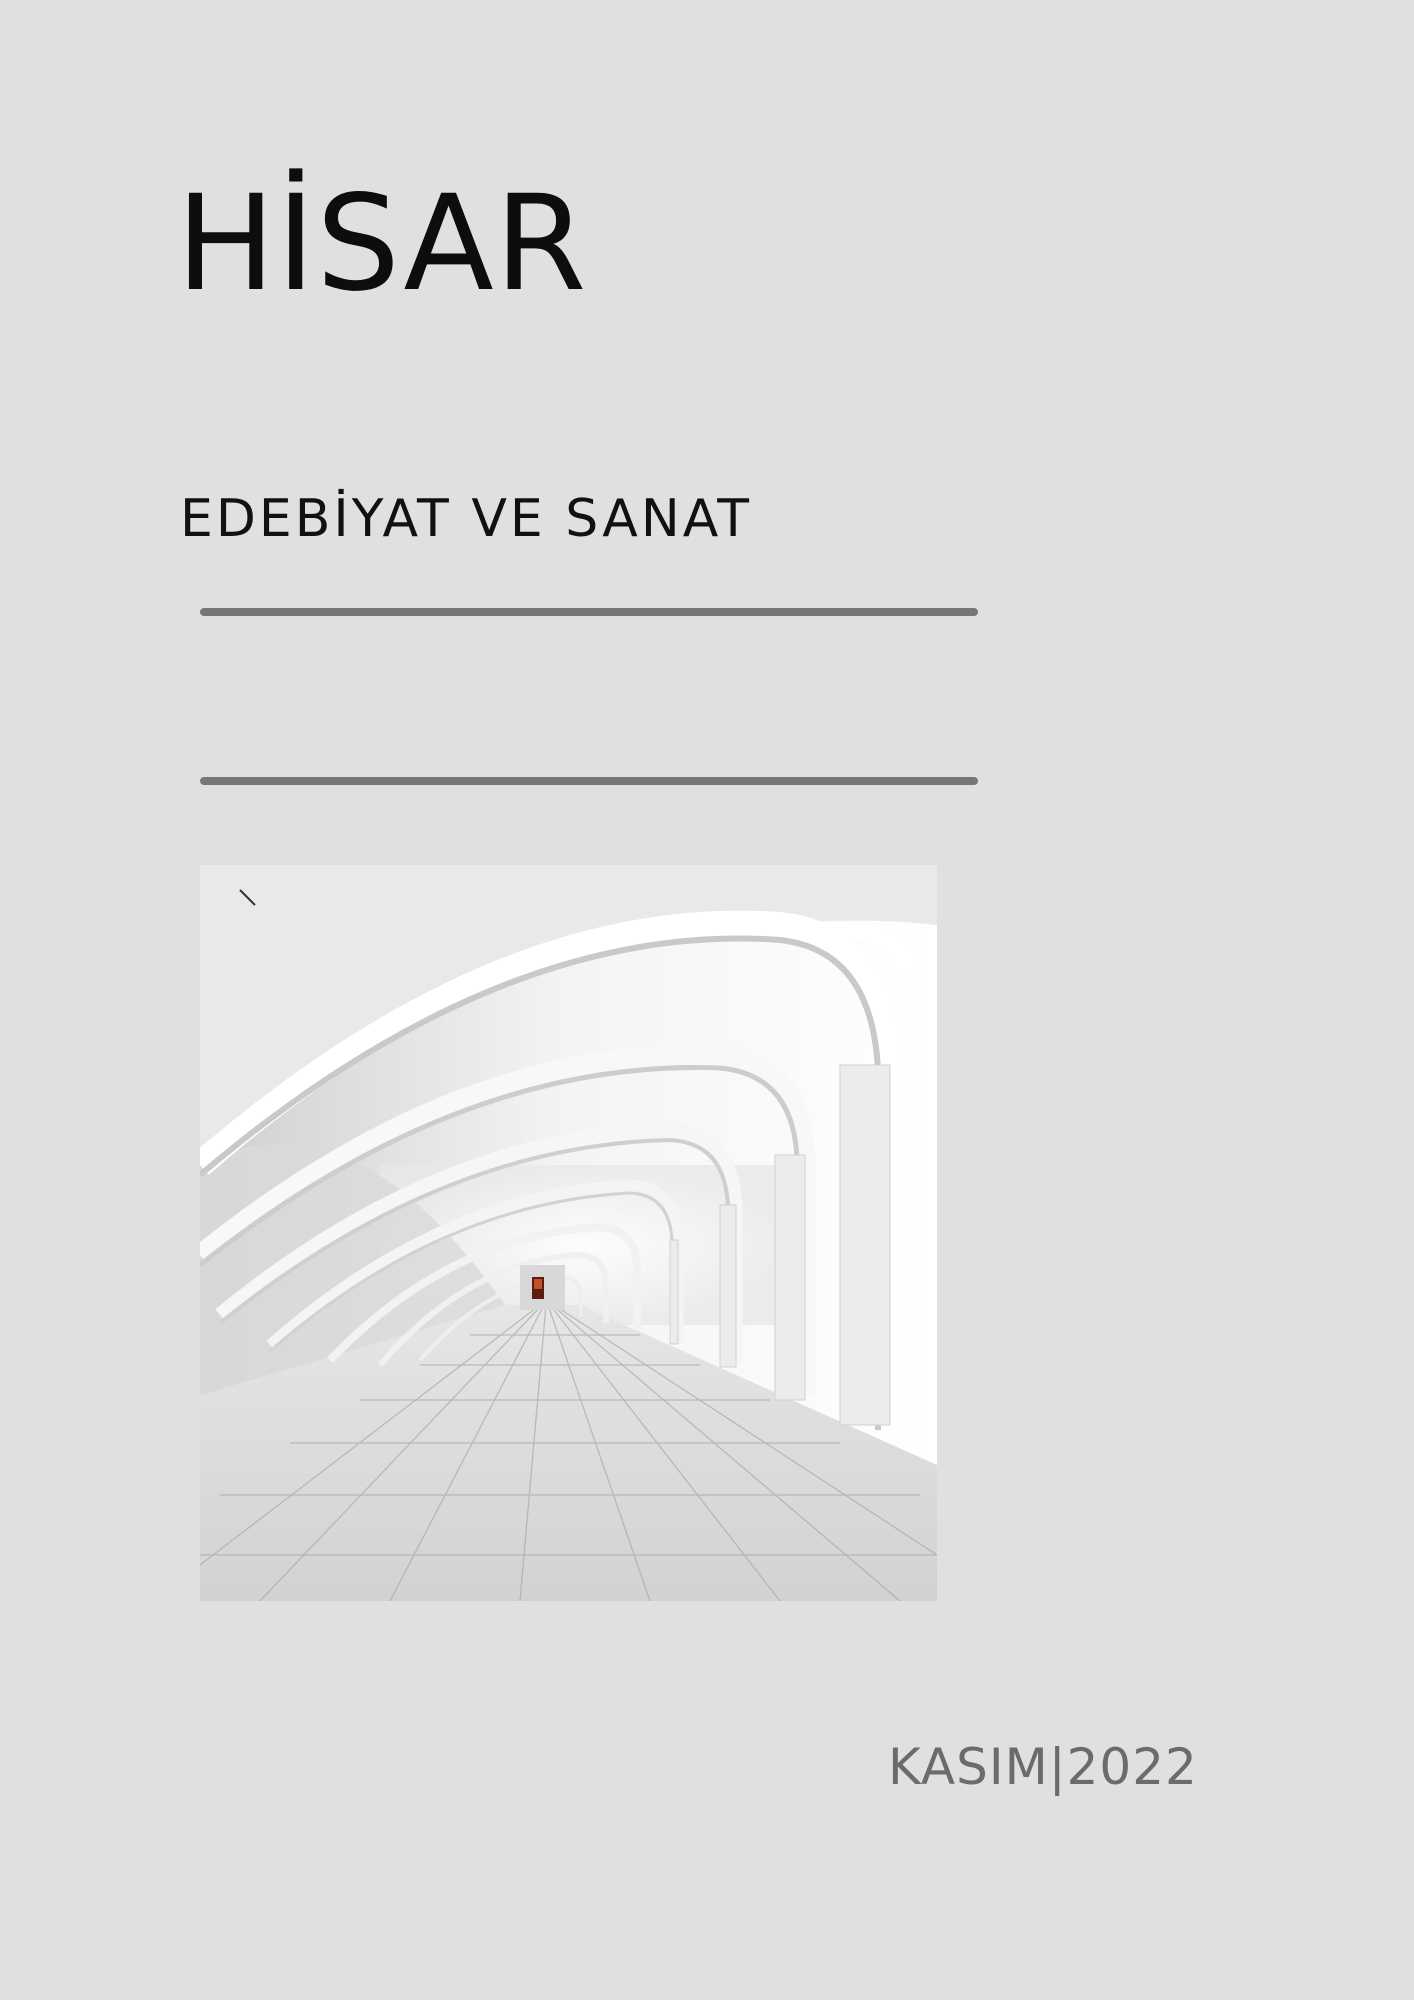 This screenshot has height=2000, width=1414. I want to click on magazine-title: HİSAR, so click(382, 244).